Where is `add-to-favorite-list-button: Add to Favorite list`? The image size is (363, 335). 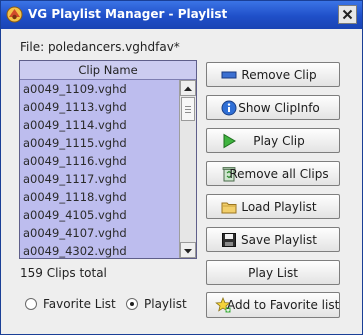 add-to-favorite-list-button: Add to Favorite list is located at coordinates (273, 305).